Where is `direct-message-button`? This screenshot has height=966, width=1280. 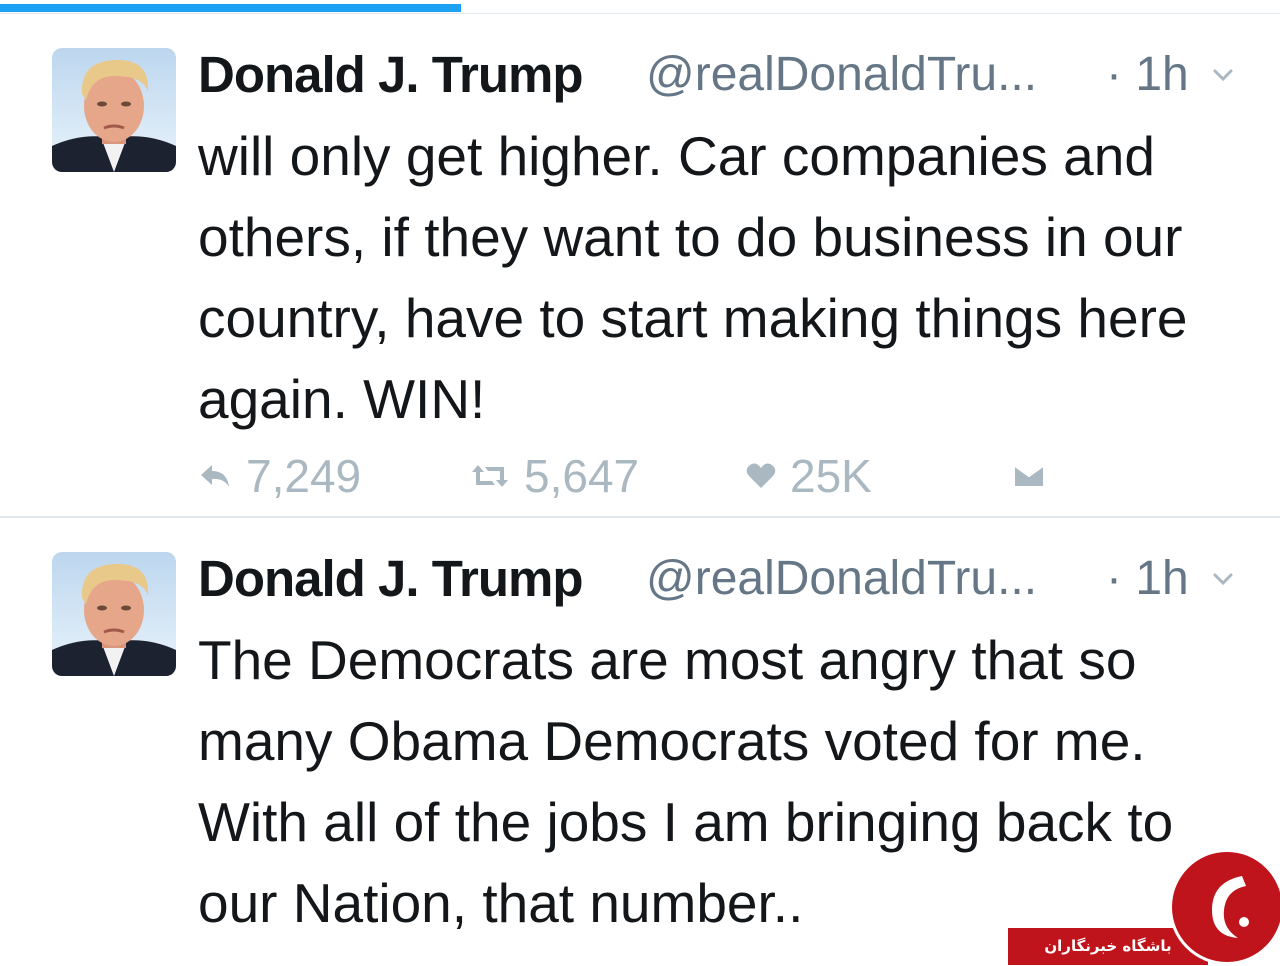 direct-message-button is located at coordinates (1036, 476).